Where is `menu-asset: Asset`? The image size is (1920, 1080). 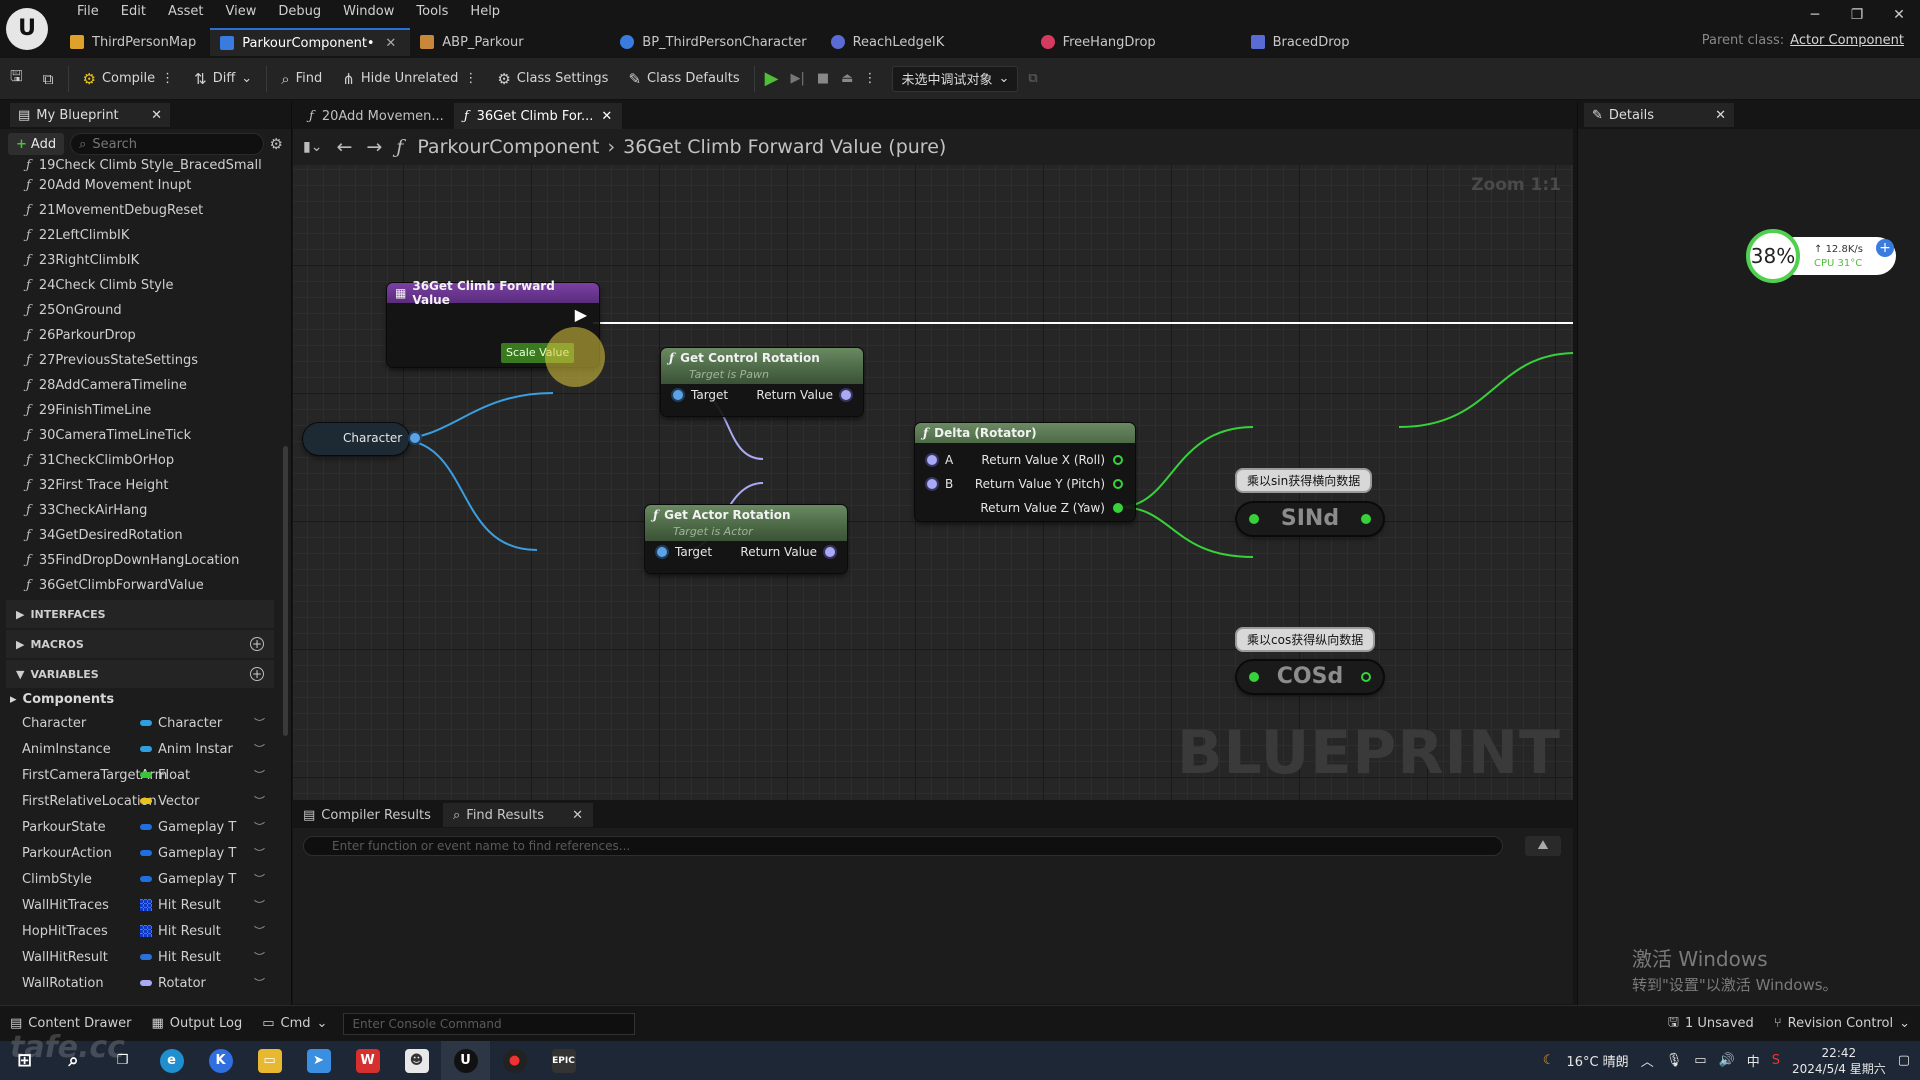
menu-asset: Asset is located at coordinates (186, 12).